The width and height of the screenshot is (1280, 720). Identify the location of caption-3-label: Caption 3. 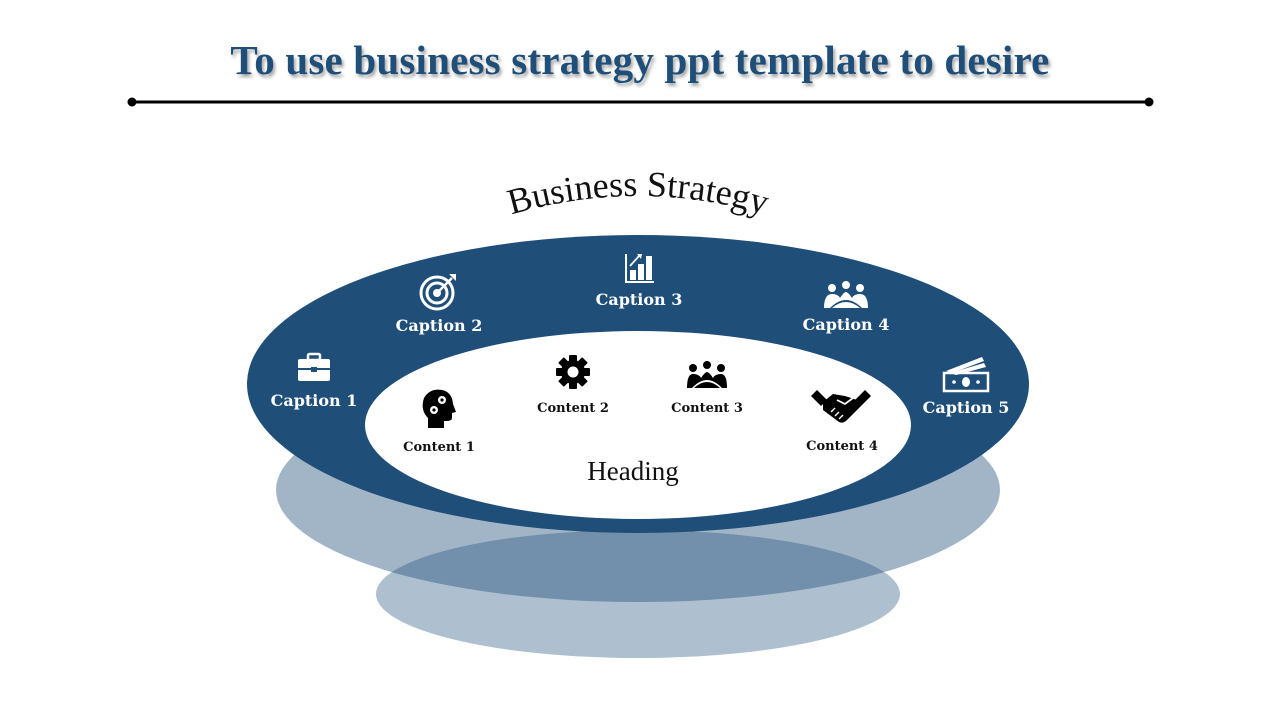
(639, 299).